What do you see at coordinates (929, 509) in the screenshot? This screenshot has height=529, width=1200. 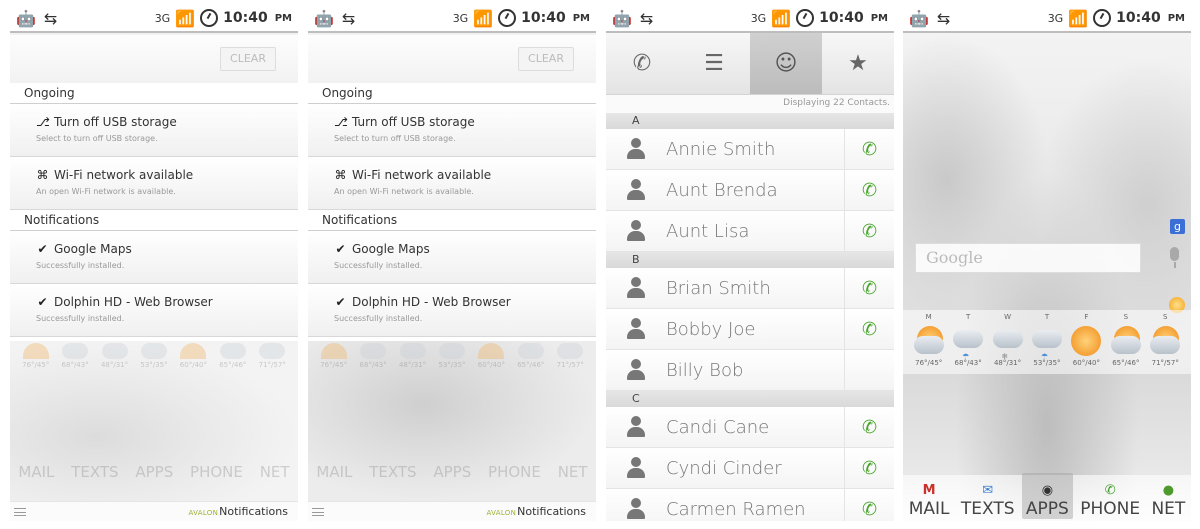 I see `dock-label: MAIL` at bounding box center [929, 509].